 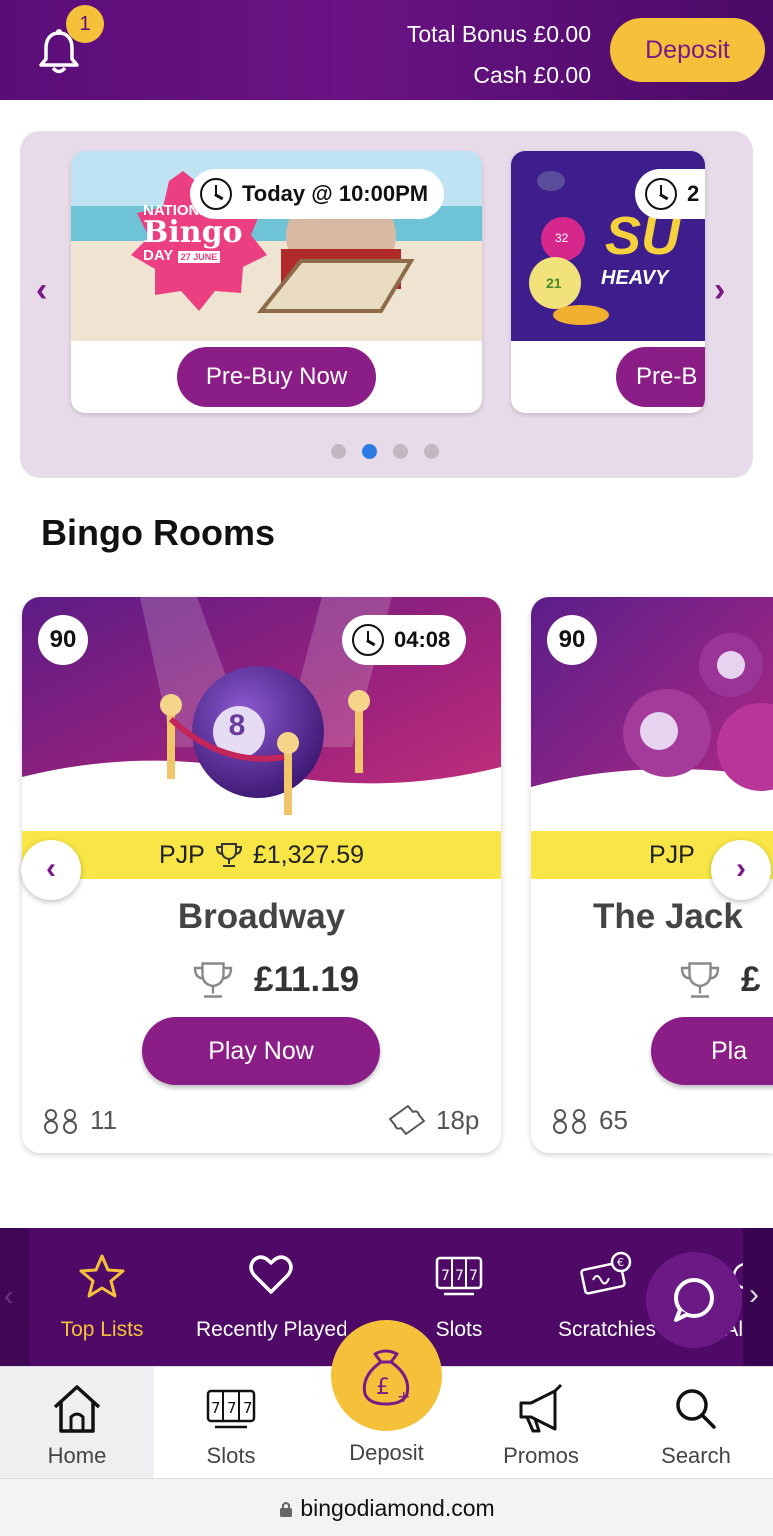 What do you see at coordinates (307, 979) in the screenshot?
I see `prize-amount: £11.19` at bounding box center [307, 979].